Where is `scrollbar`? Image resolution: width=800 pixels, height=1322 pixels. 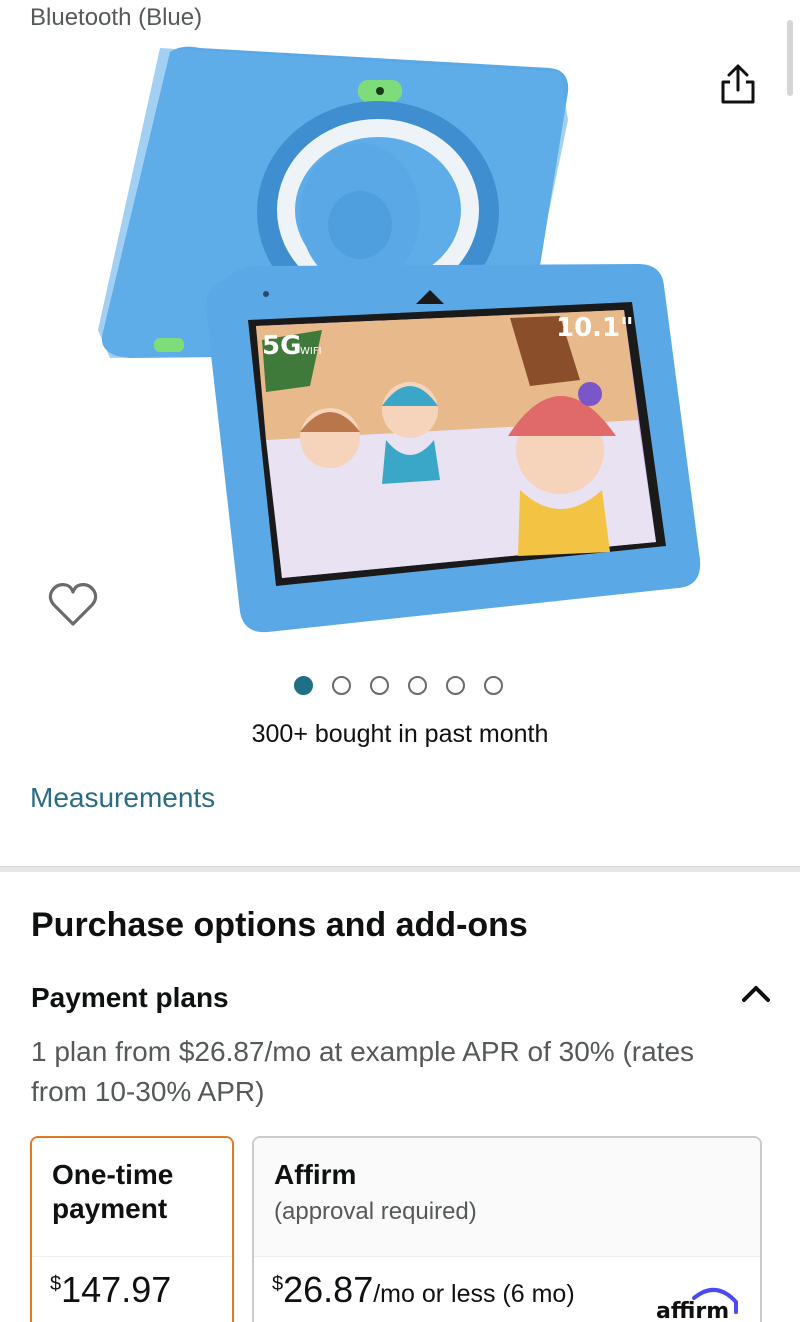 scrollbar is located at coordinates (790, 58).